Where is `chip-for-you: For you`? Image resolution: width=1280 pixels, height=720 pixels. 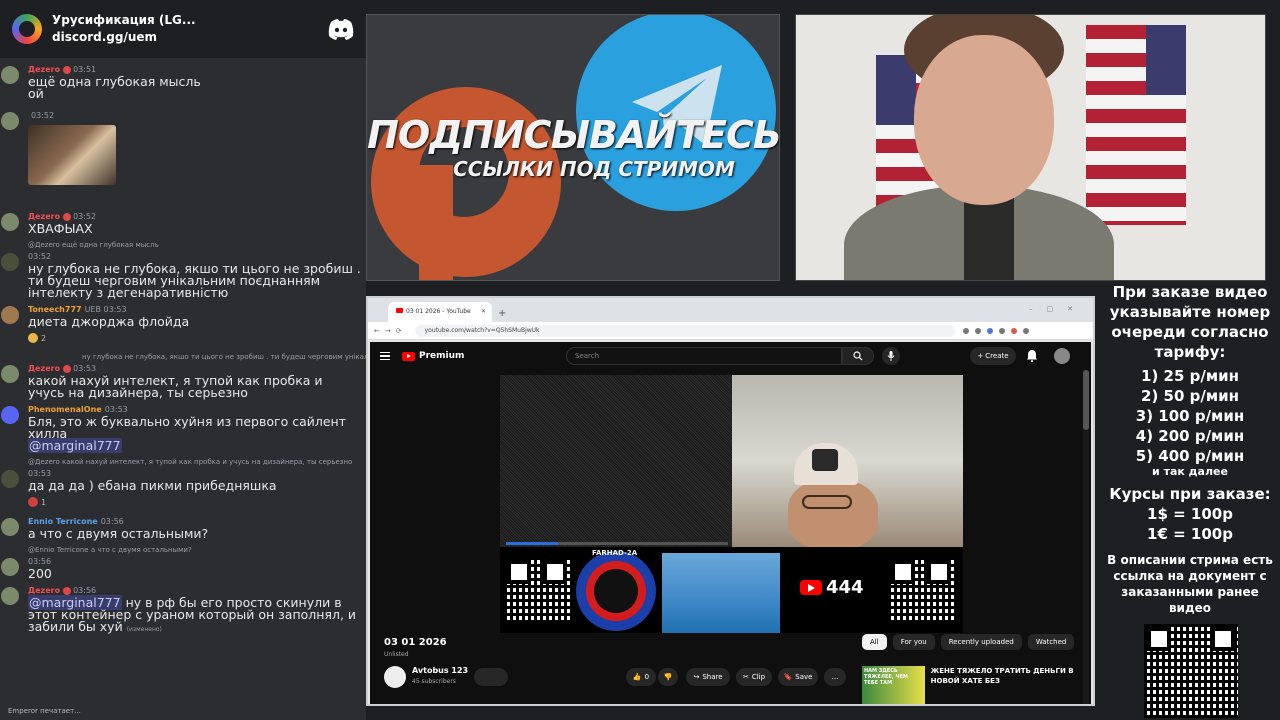 chip-for-you: For you is located at coordinates (913, 642).